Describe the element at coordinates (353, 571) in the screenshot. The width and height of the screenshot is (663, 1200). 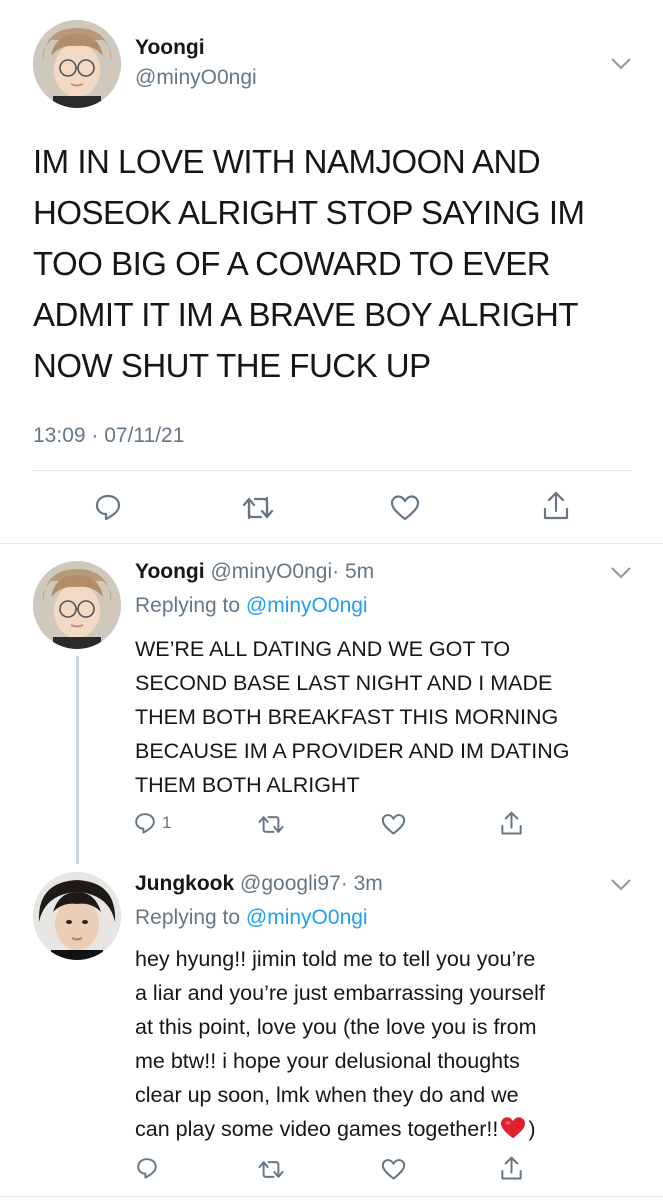
I see `reply-time: · 5m` at that location.